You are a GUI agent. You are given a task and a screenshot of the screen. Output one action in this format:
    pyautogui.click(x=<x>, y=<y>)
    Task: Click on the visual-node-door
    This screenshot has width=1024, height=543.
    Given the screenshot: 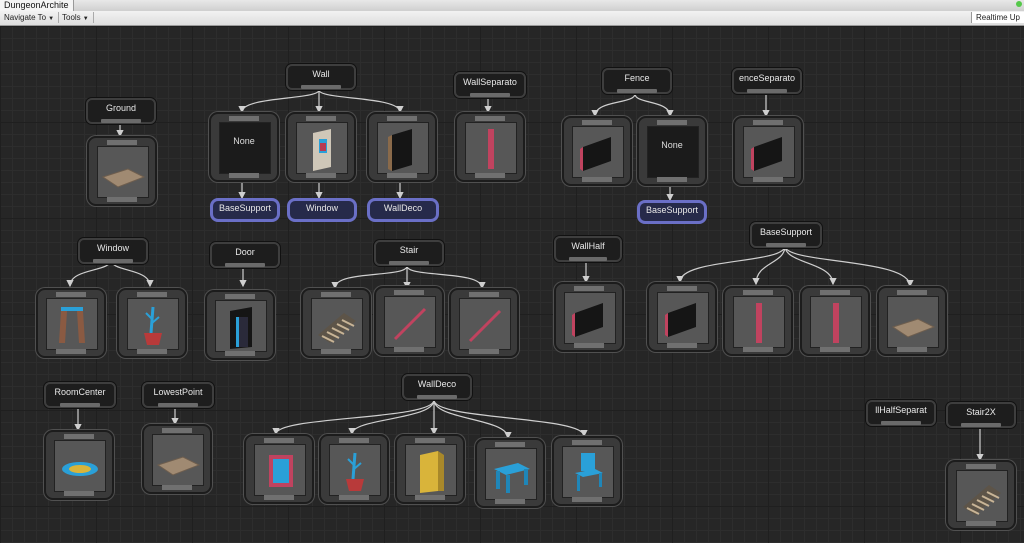 What is the action you would take?
    pyautogui.click(x=240, y=325)
    